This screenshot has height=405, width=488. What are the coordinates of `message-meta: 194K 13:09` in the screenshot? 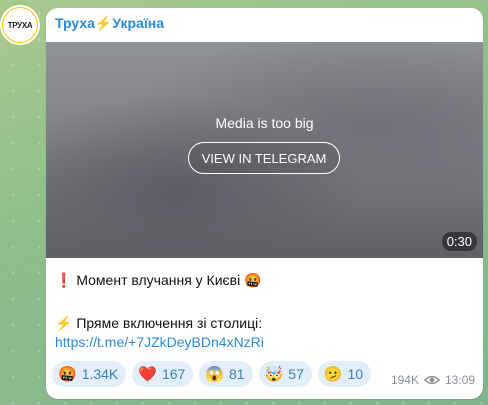 It's located at (433, 380).